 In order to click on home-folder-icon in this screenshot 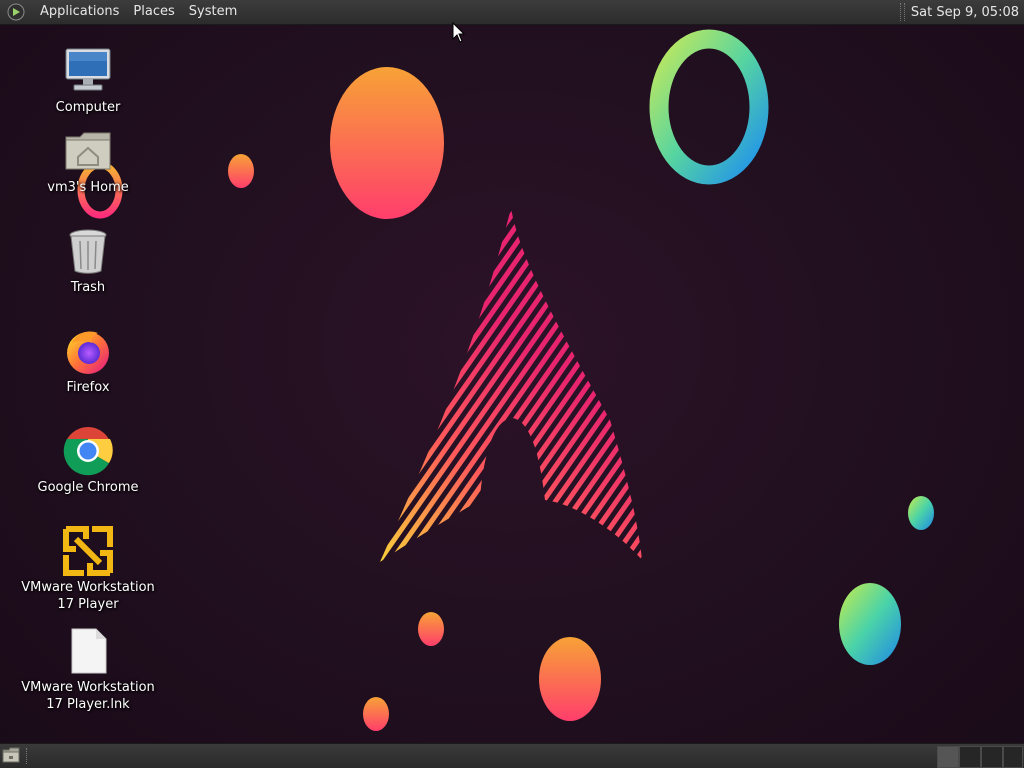, I will do `click(88, 151)`.